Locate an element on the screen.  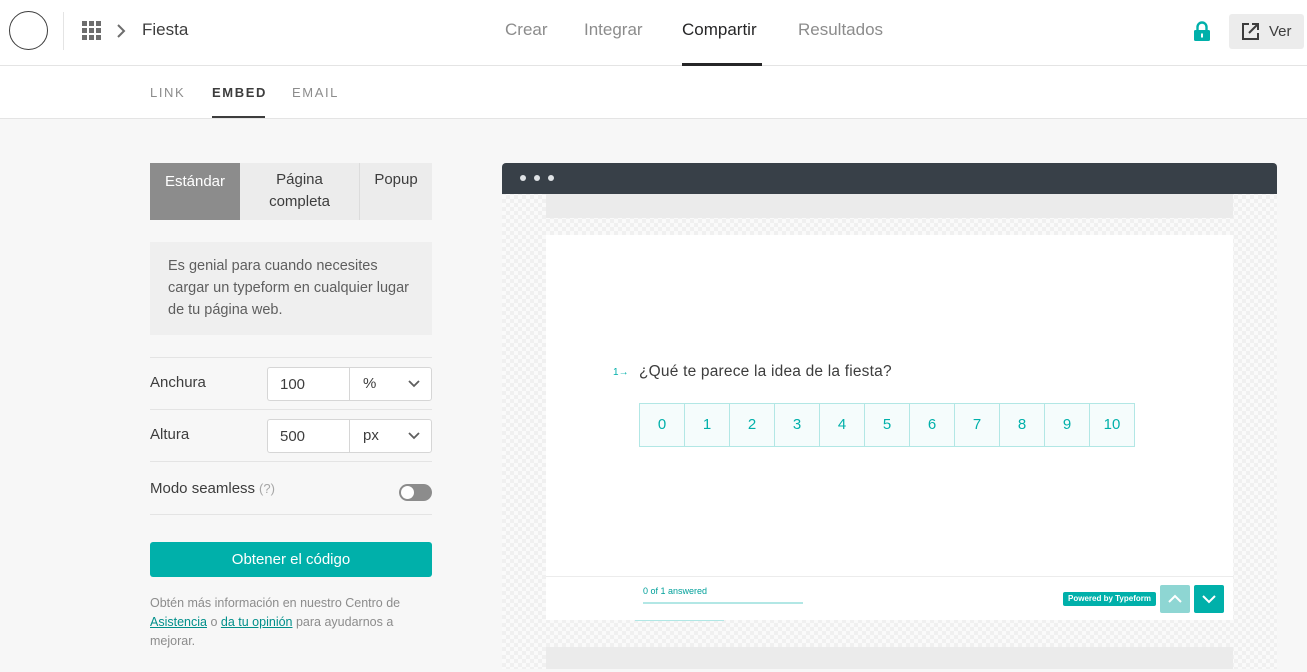
scale-option-9: 9 is located at coordinates (1067, 425).